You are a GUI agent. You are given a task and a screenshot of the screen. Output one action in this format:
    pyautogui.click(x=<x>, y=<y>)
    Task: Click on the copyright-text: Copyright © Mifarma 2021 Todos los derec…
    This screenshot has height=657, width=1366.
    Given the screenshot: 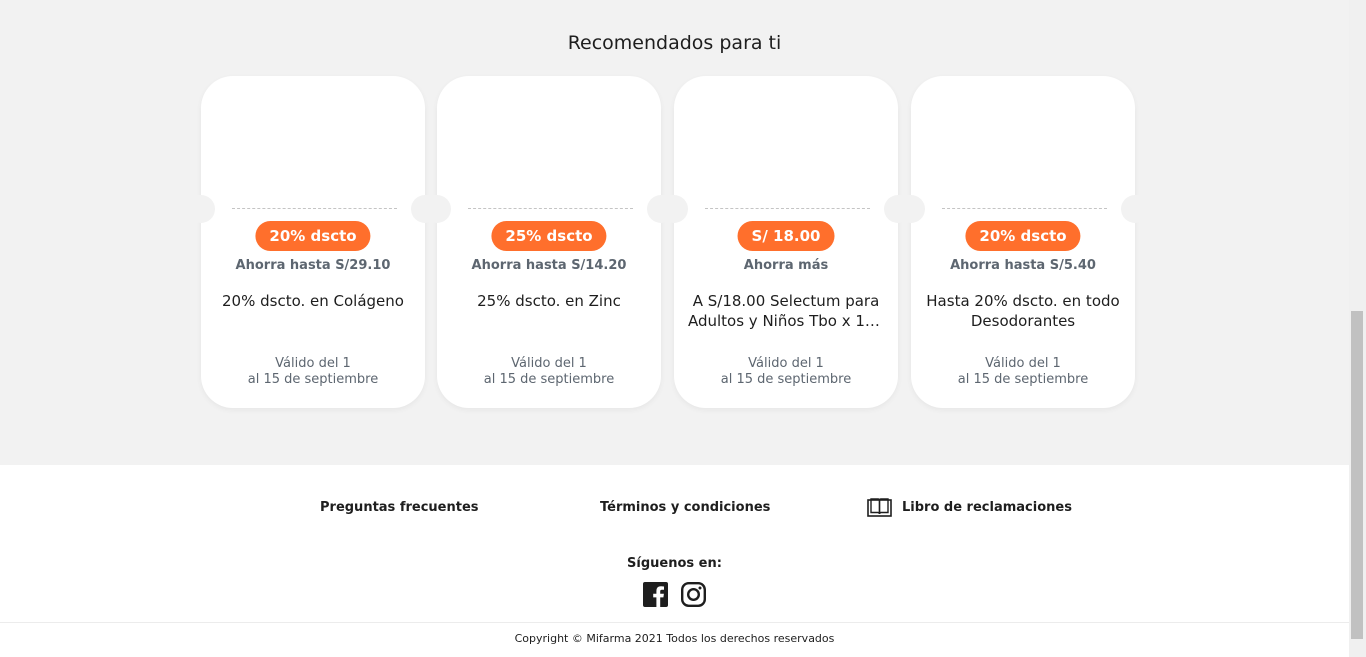 What is the action you would take?
    pyautogui.click(x=674, y=638)
    